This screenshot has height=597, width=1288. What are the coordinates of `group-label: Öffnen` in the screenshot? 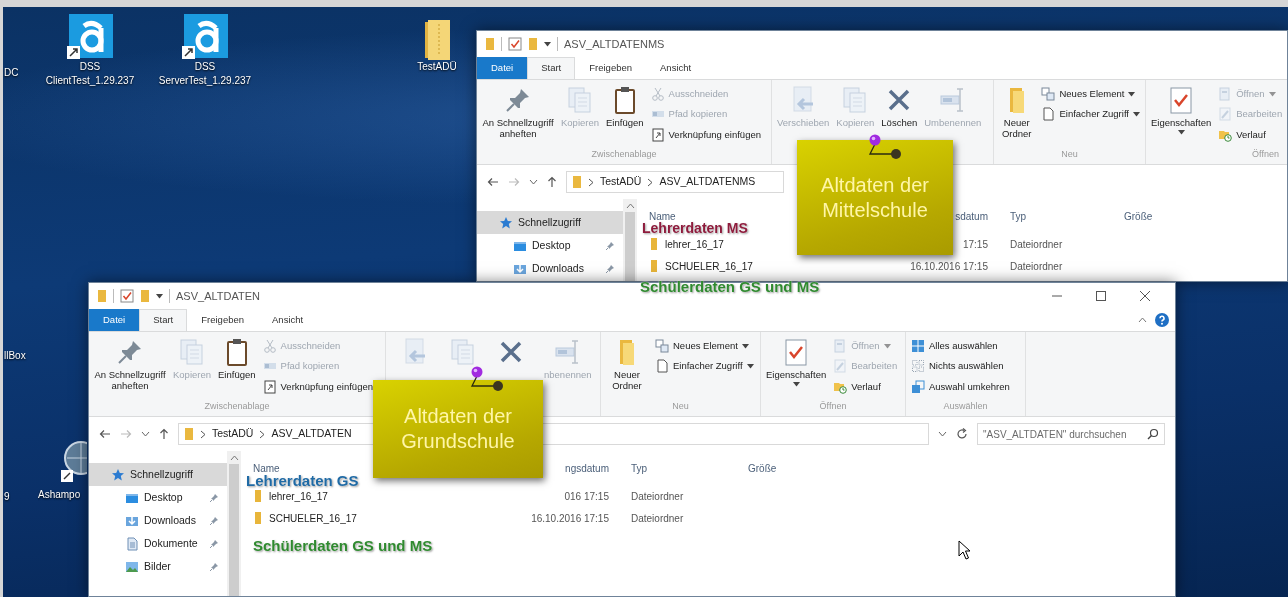 It's located at (833, 406).